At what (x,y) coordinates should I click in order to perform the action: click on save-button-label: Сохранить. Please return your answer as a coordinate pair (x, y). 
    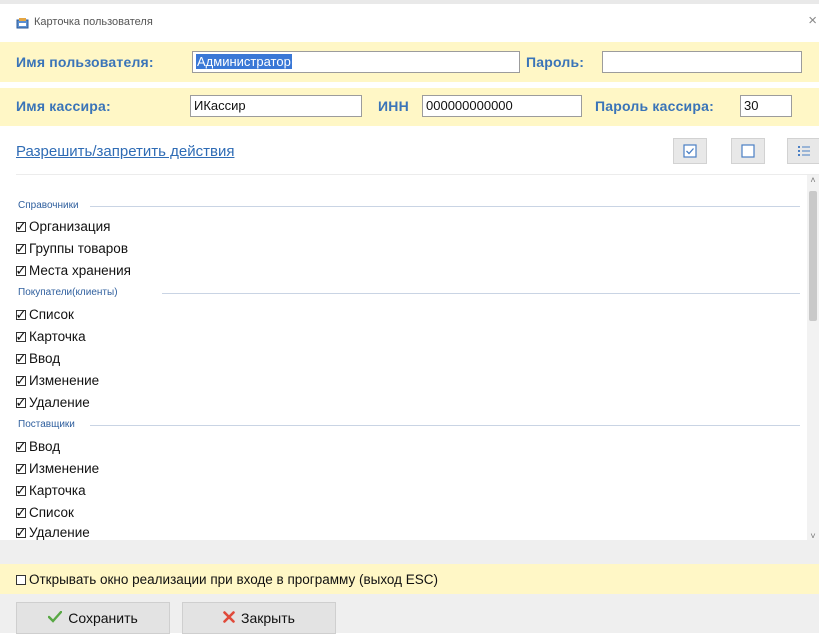
    Looking at the image, I should click on (103, 618).